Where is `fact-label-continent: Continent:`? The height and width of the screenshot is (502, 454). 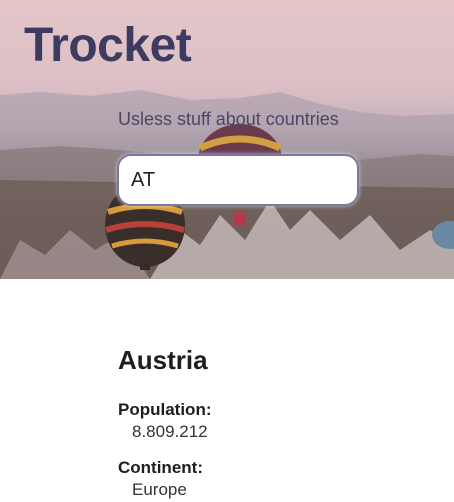
fact-label-continent: Continent: is located at coordinates (160, 467).